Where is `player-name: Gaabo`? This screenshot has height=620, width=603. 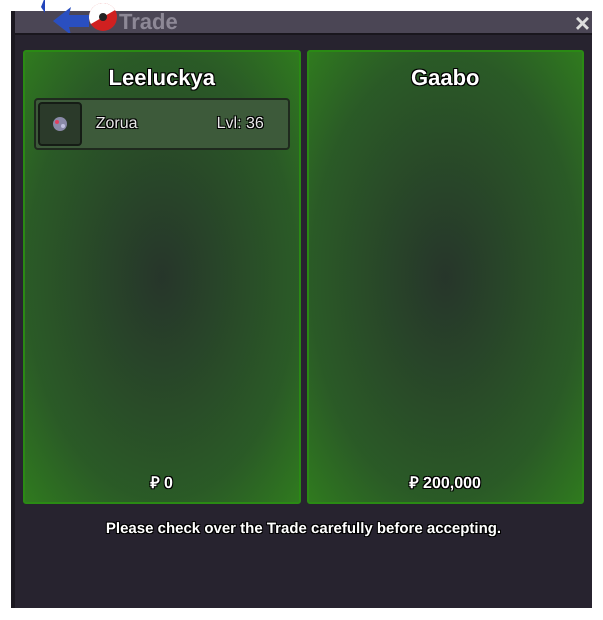
player-name: Gaabo is located at coordinates (445, 78).